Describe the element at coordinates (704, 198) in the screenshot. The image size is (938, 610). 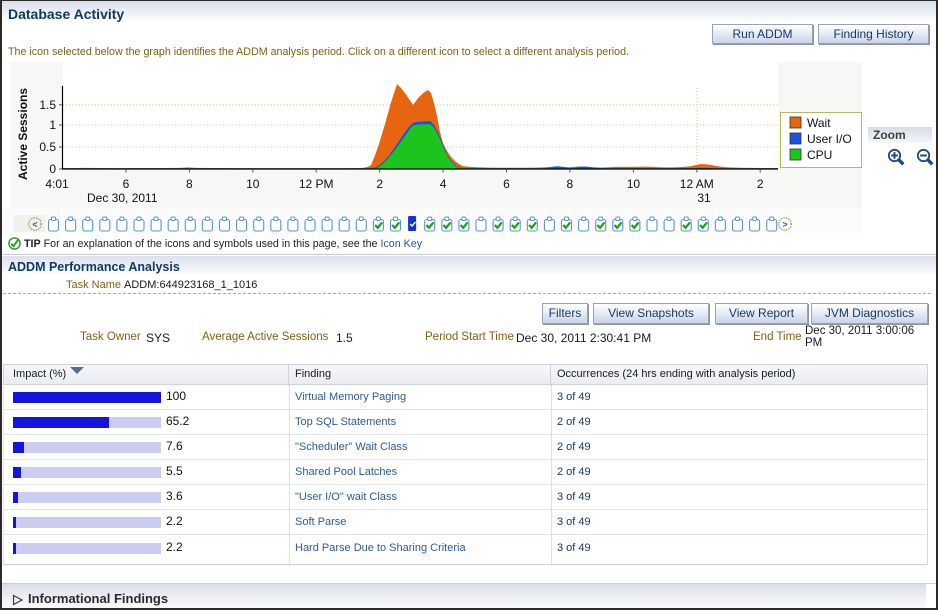
I see `svg-text: 31` at that location.